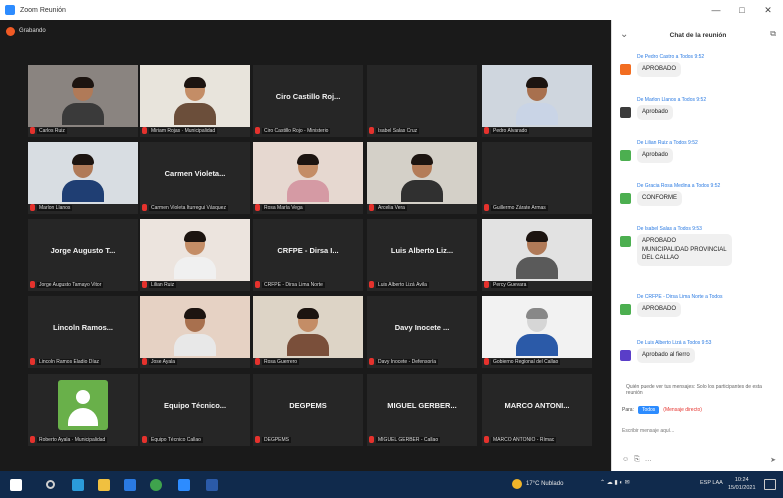 The image size is (783, 498). Describe the element at coordinates (625, 460) in the screenshot. I see `emoji-icon: ☺` at that location.